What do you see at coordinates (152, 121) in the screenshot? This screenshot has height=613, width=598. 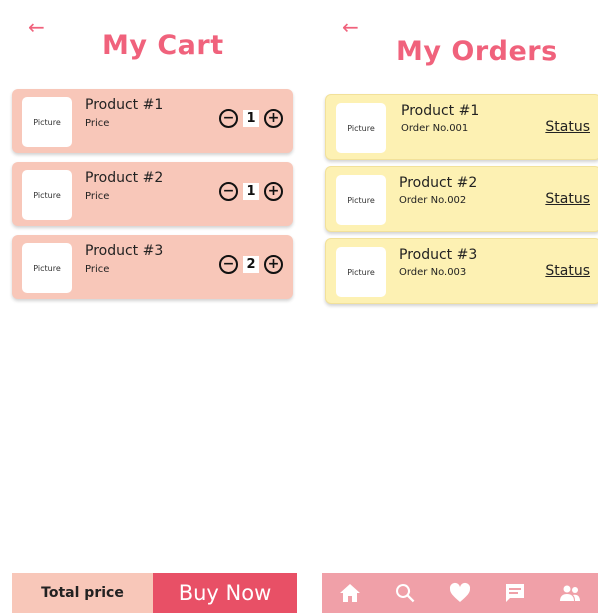 I see `cart-item: Picture Product #1 Price − 1 +` at bounding box center [152, 121].